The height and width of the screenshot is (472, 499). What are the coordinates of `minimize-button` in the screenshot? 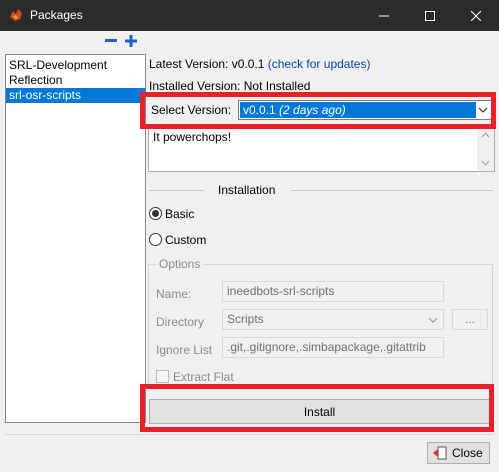 It's located at (384, 15).